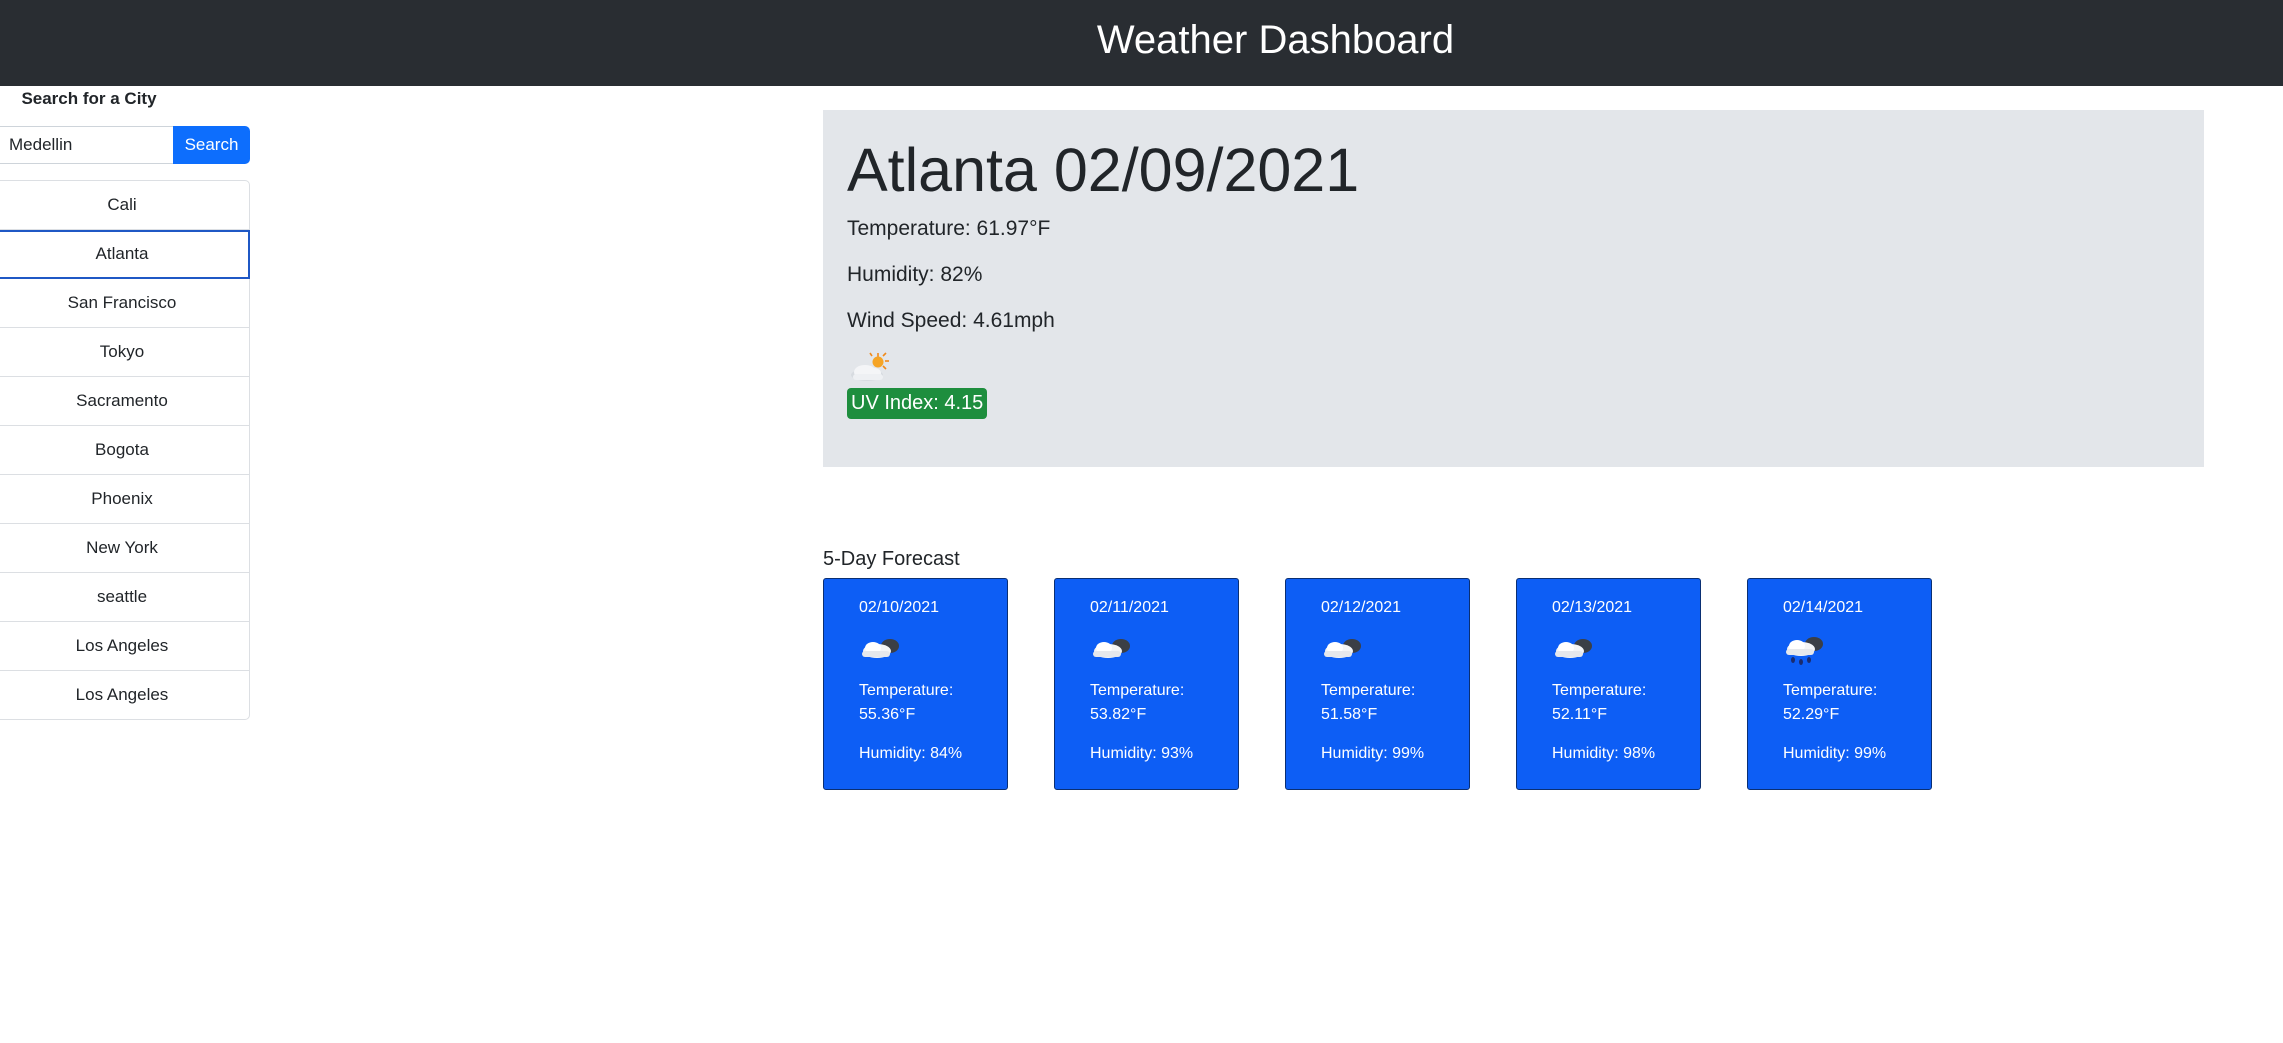  I want to click on forecast-date: 02/12/2021, so click(1361, 607).